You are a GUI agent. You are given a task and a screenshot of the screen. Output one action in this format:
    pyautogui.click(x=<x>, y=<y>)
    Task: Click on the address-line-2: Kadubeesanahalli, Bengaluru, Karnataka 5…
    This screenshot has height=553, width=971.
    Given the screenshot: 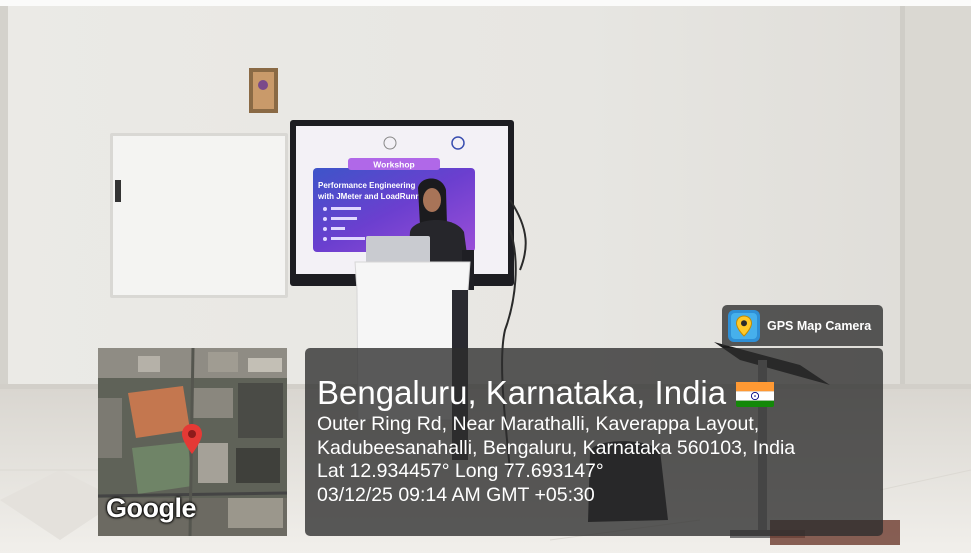 What is the action you would take?
    pyautogui.click(x=556, y=447)
    